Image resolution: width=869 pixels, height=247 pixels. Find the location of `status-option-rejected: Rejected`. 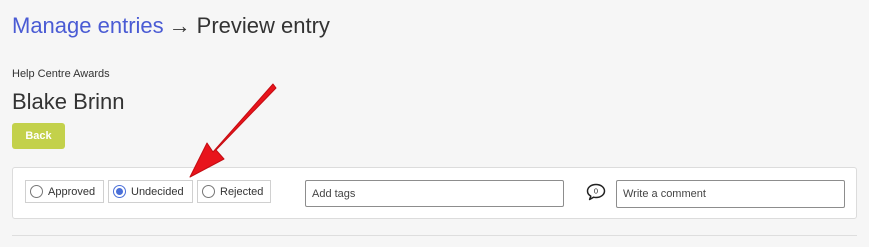

status-option-rejected: Rejected is located at coordinates (234, 191).